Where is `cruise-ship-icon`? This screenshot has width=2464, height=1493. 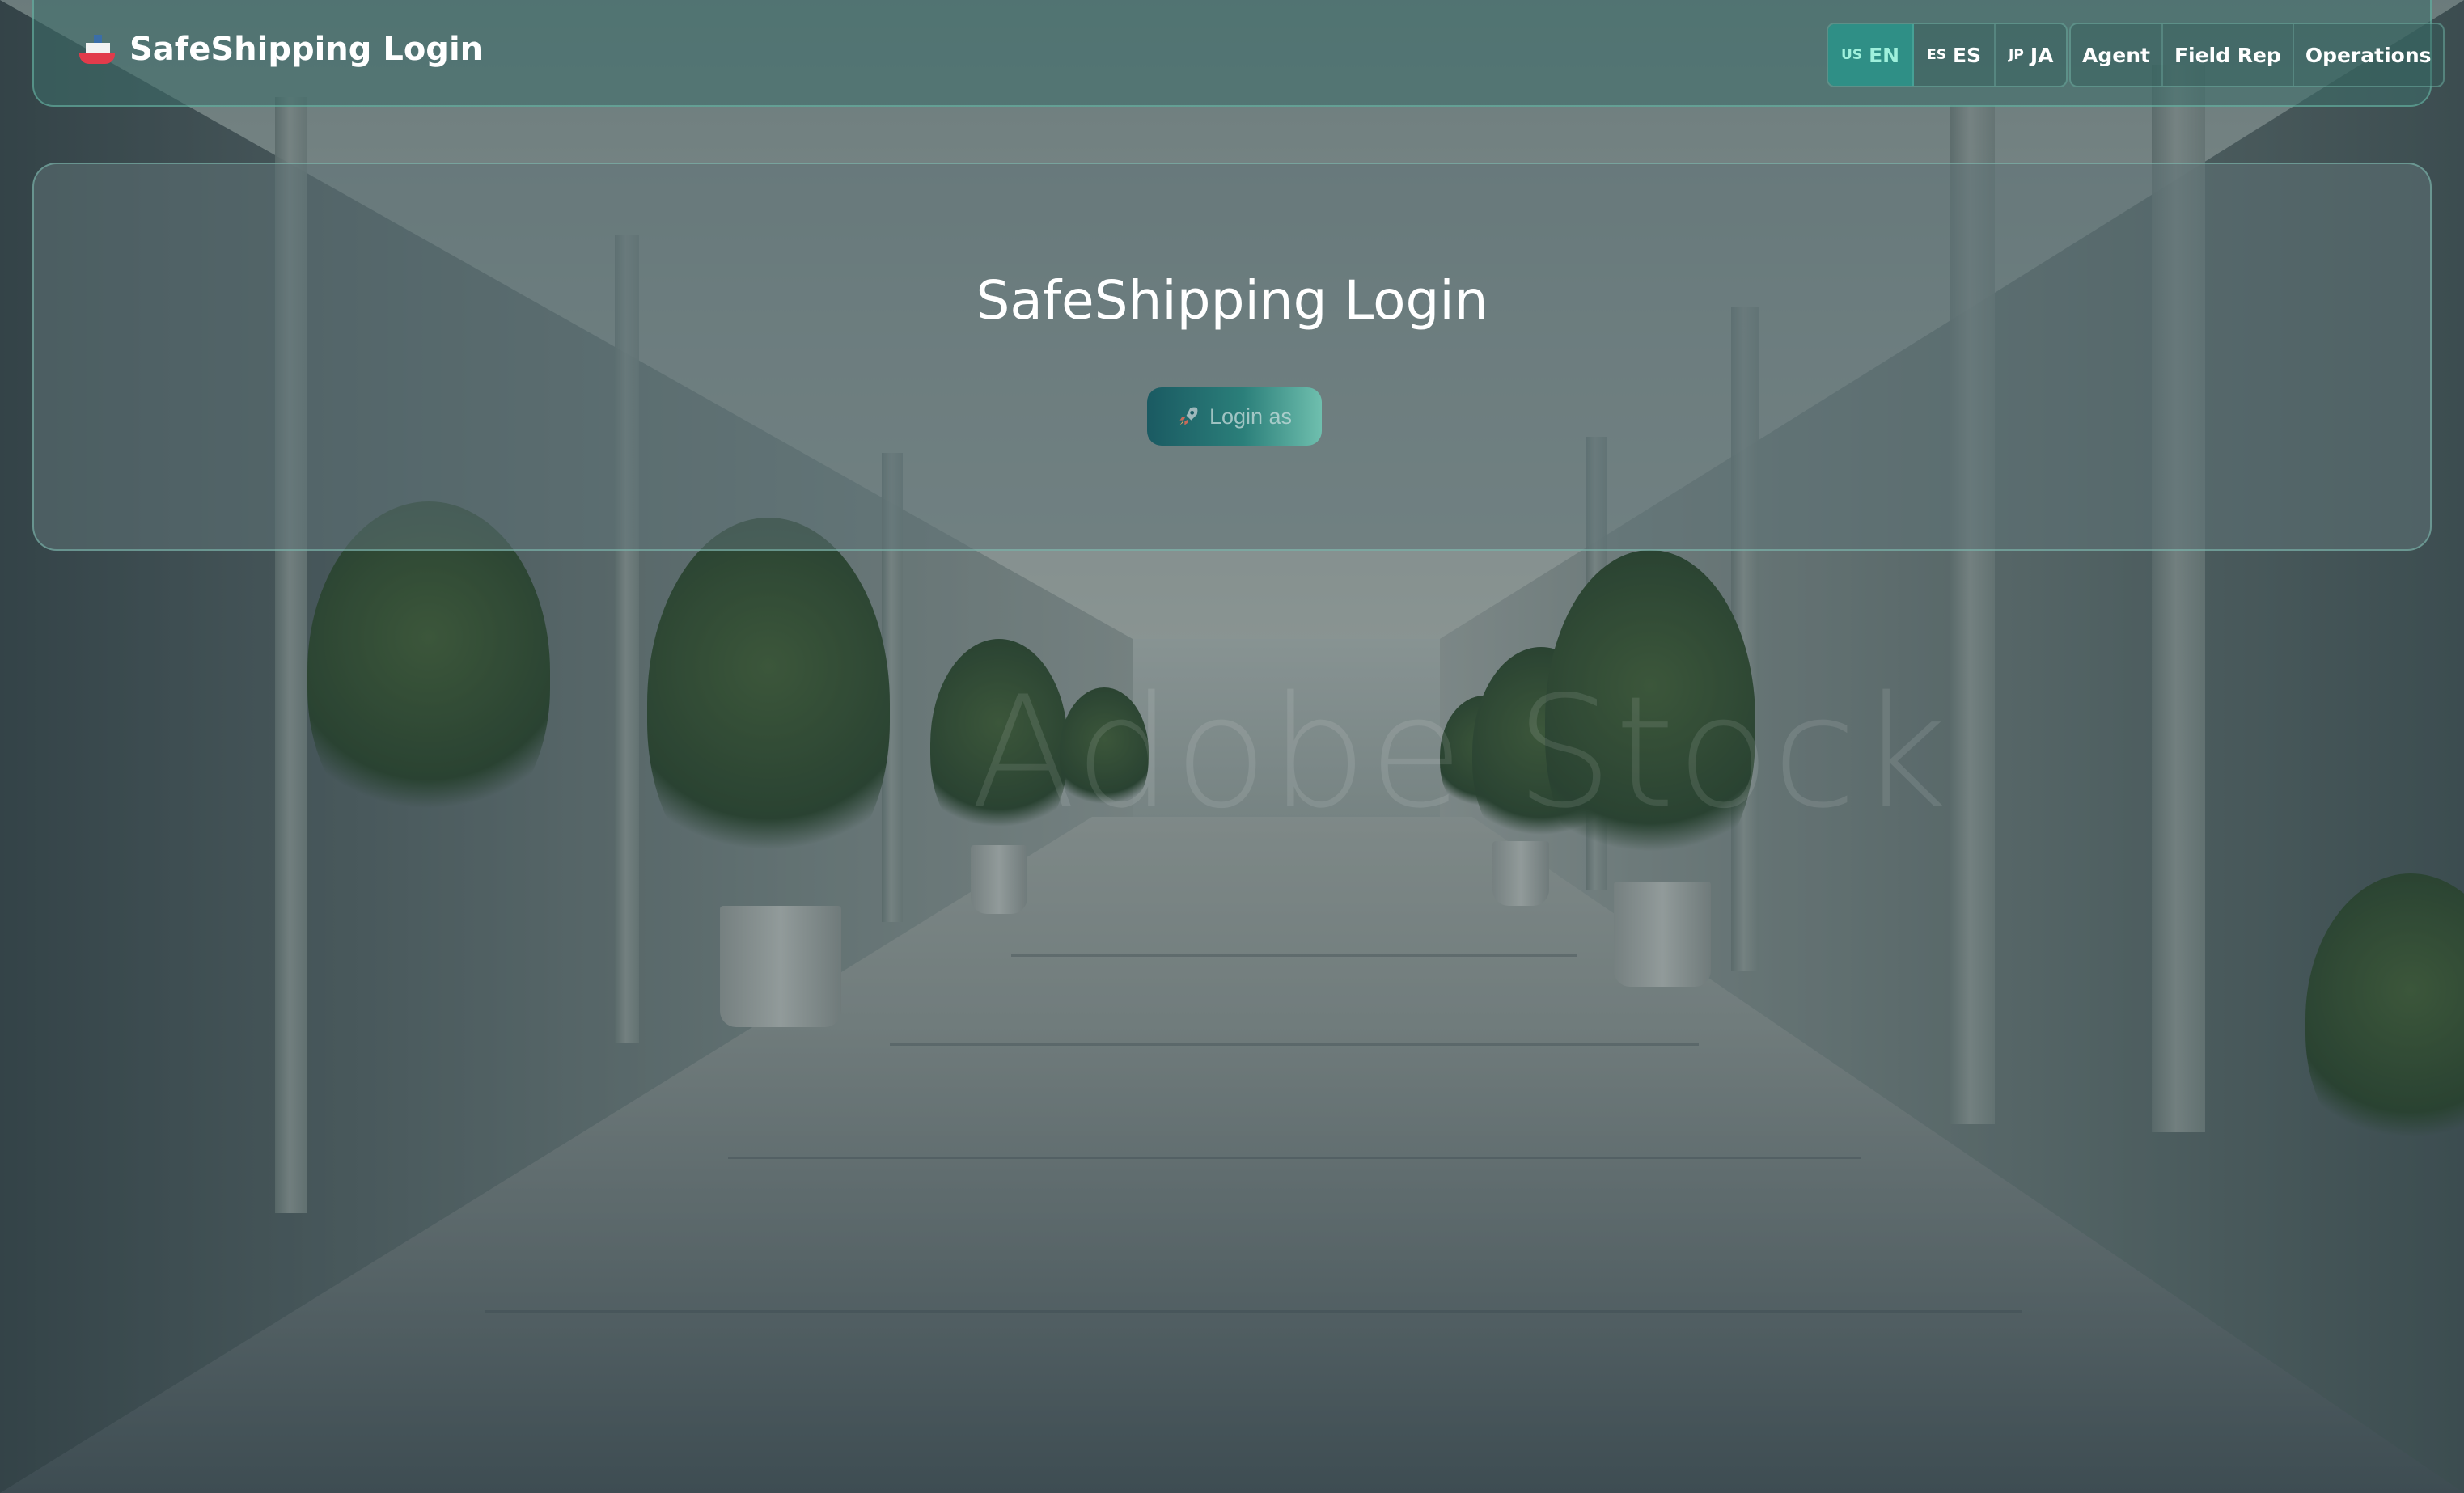 cruise-ship-icon is located at coordinates (97, 49).